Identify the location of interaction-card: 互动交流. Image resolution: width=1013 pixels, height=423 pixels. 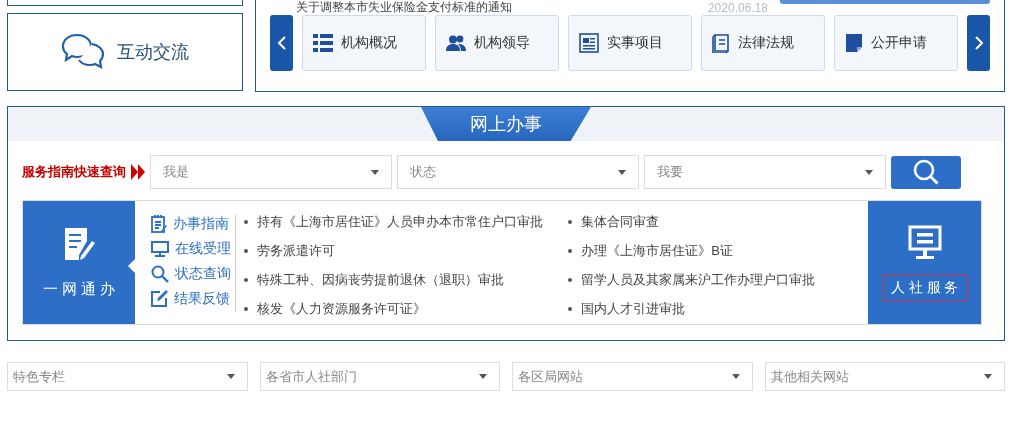
(125, 52).